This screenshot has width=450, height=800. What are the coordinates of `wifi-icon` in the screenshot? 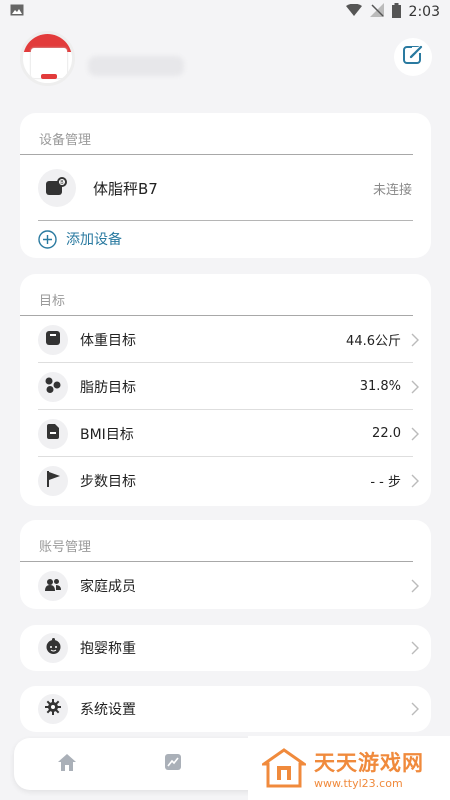 It's located at (353, 11).